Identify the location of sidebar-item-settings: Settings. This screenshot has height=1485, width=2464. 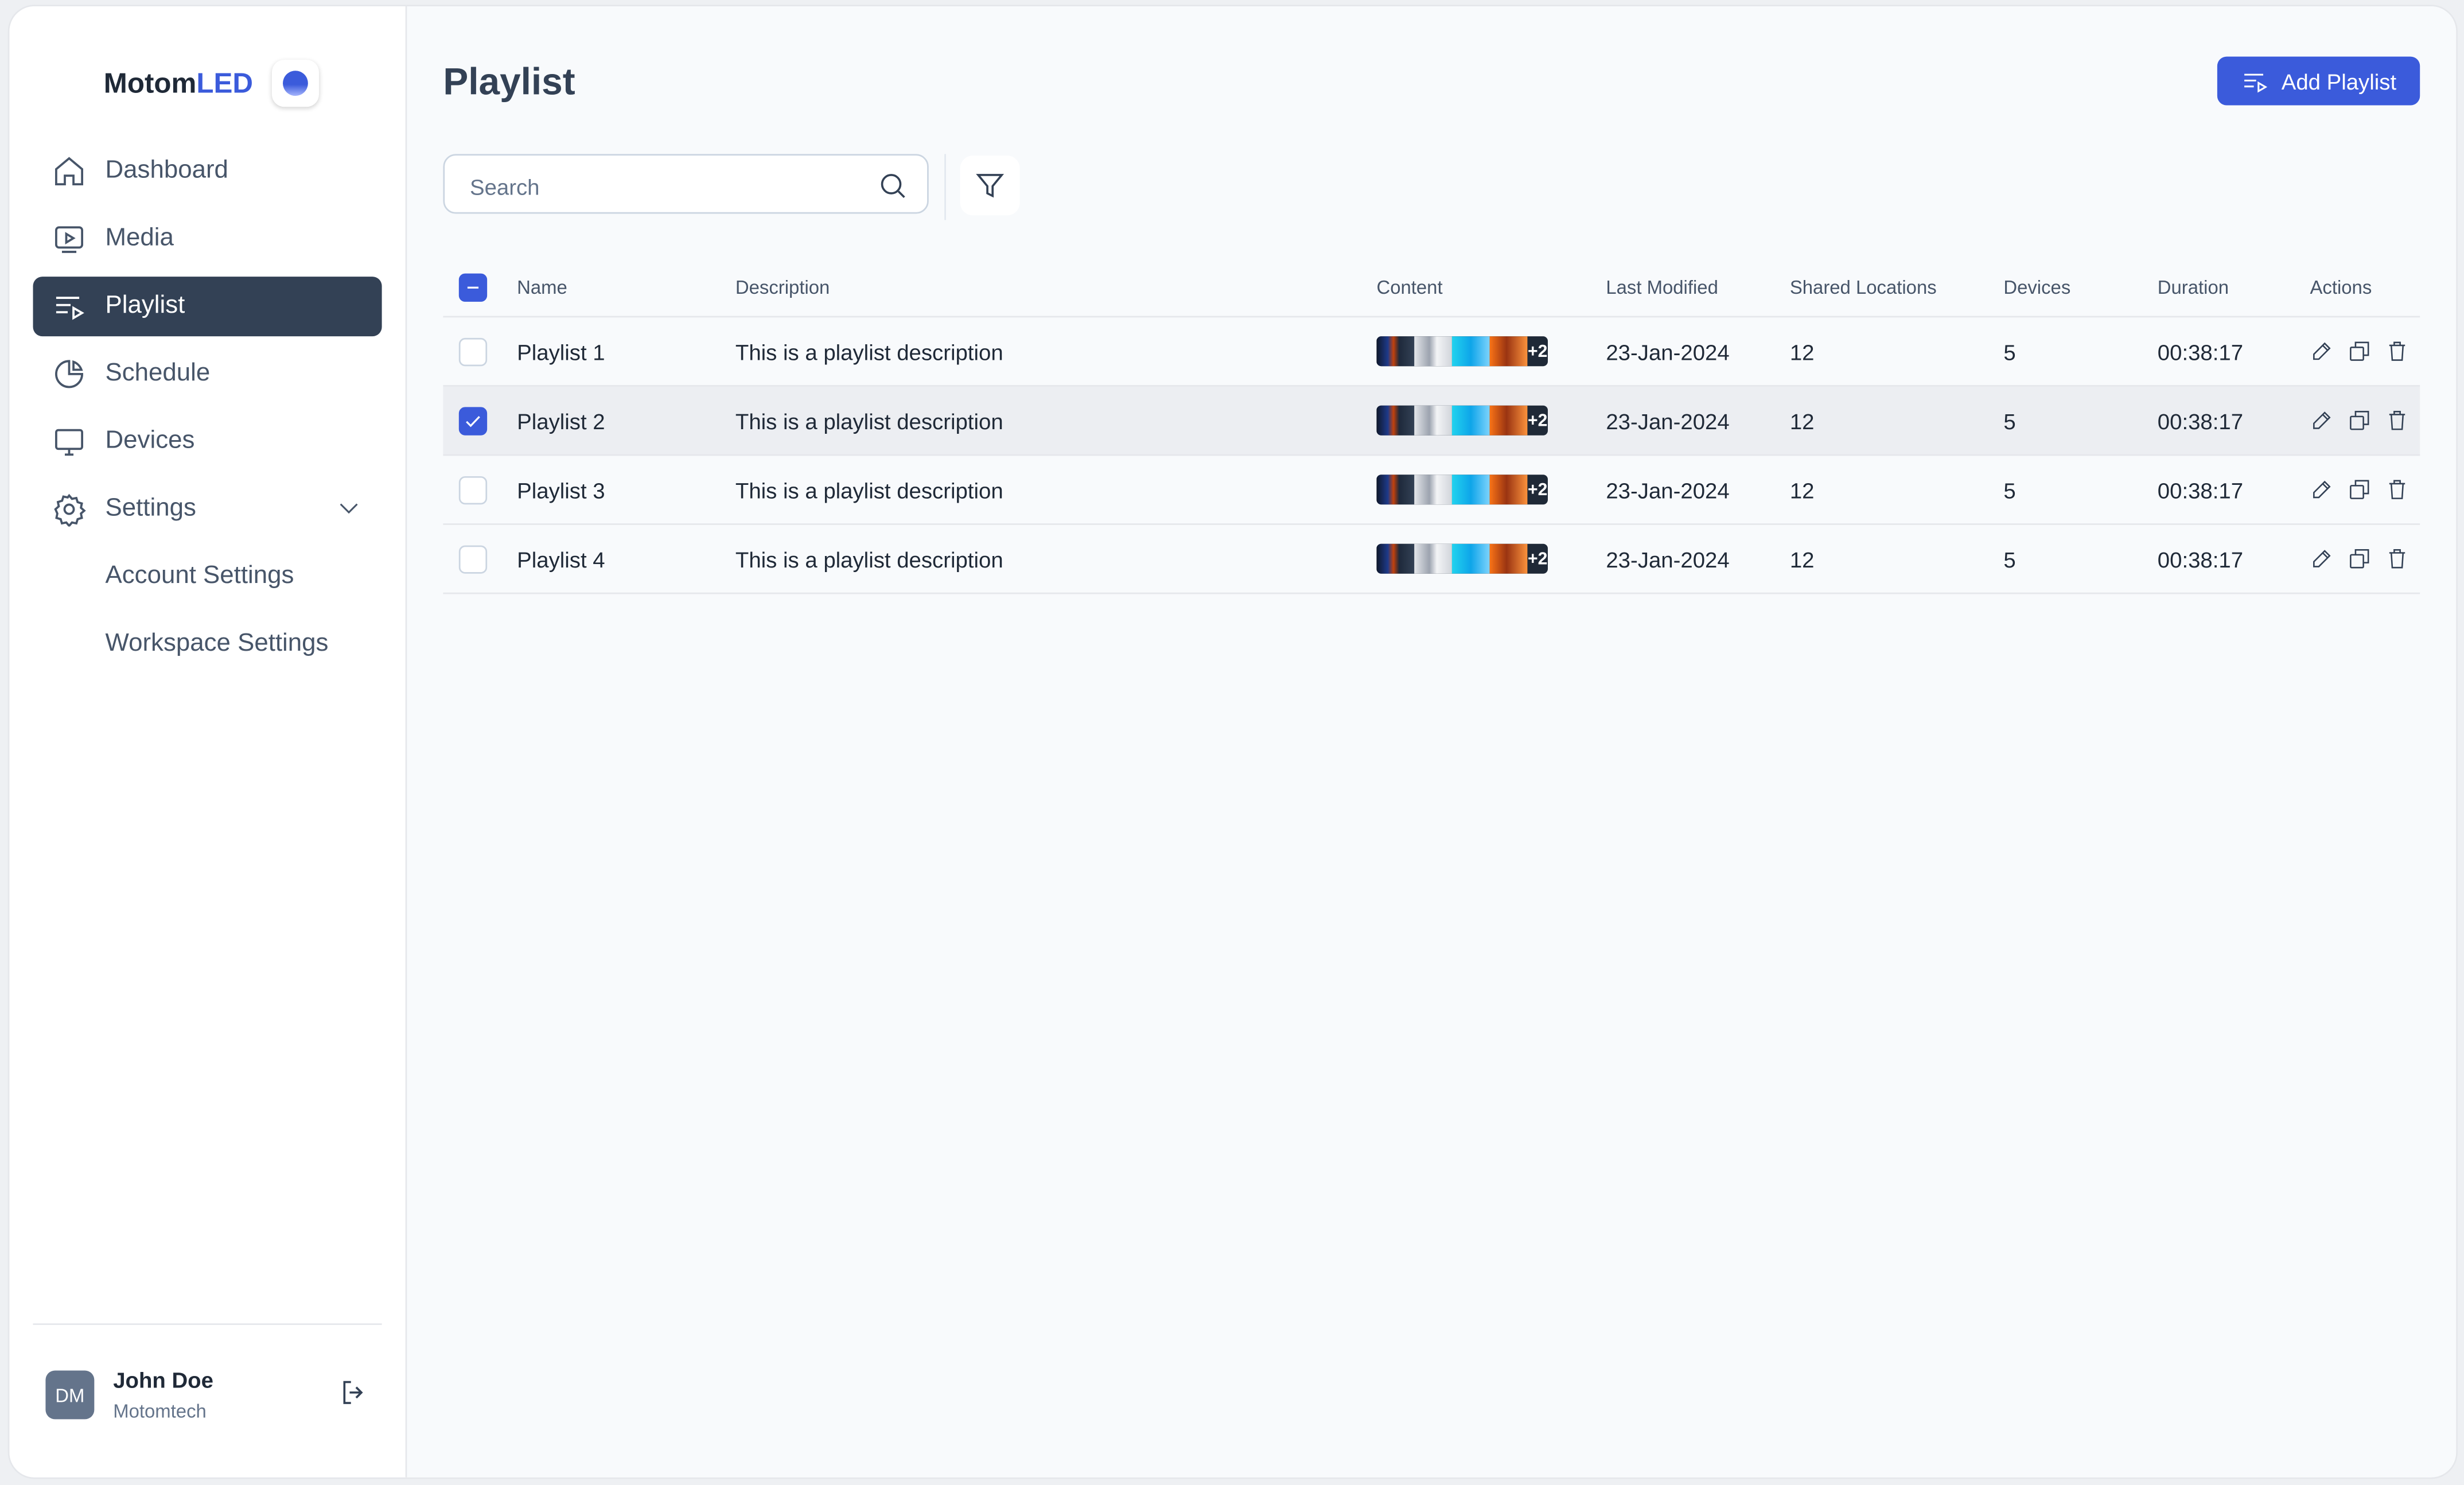
(207, 509).